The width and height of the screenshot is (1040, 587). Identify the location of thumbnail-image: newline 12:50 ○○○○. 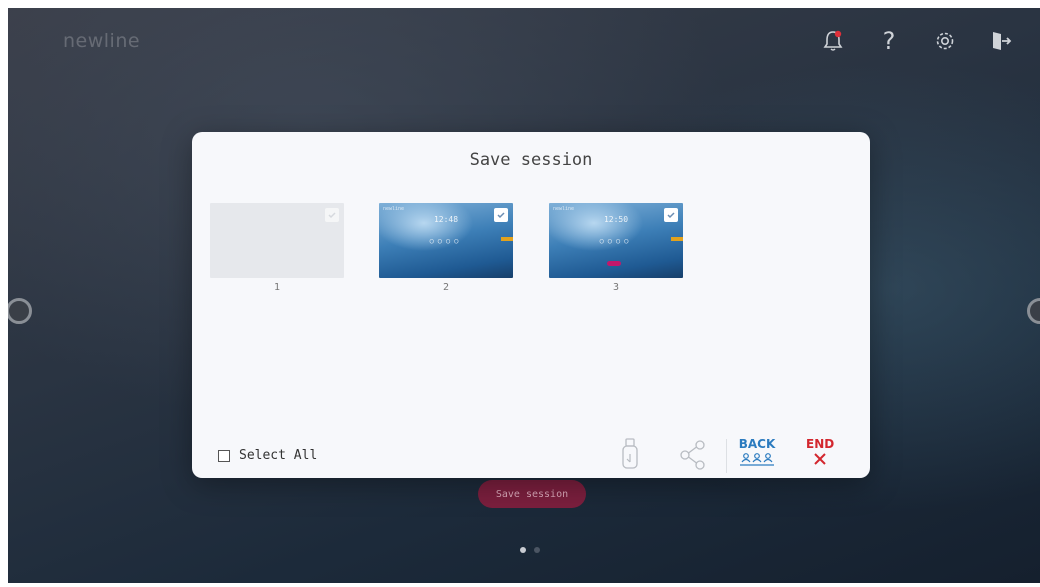
(616, 240).